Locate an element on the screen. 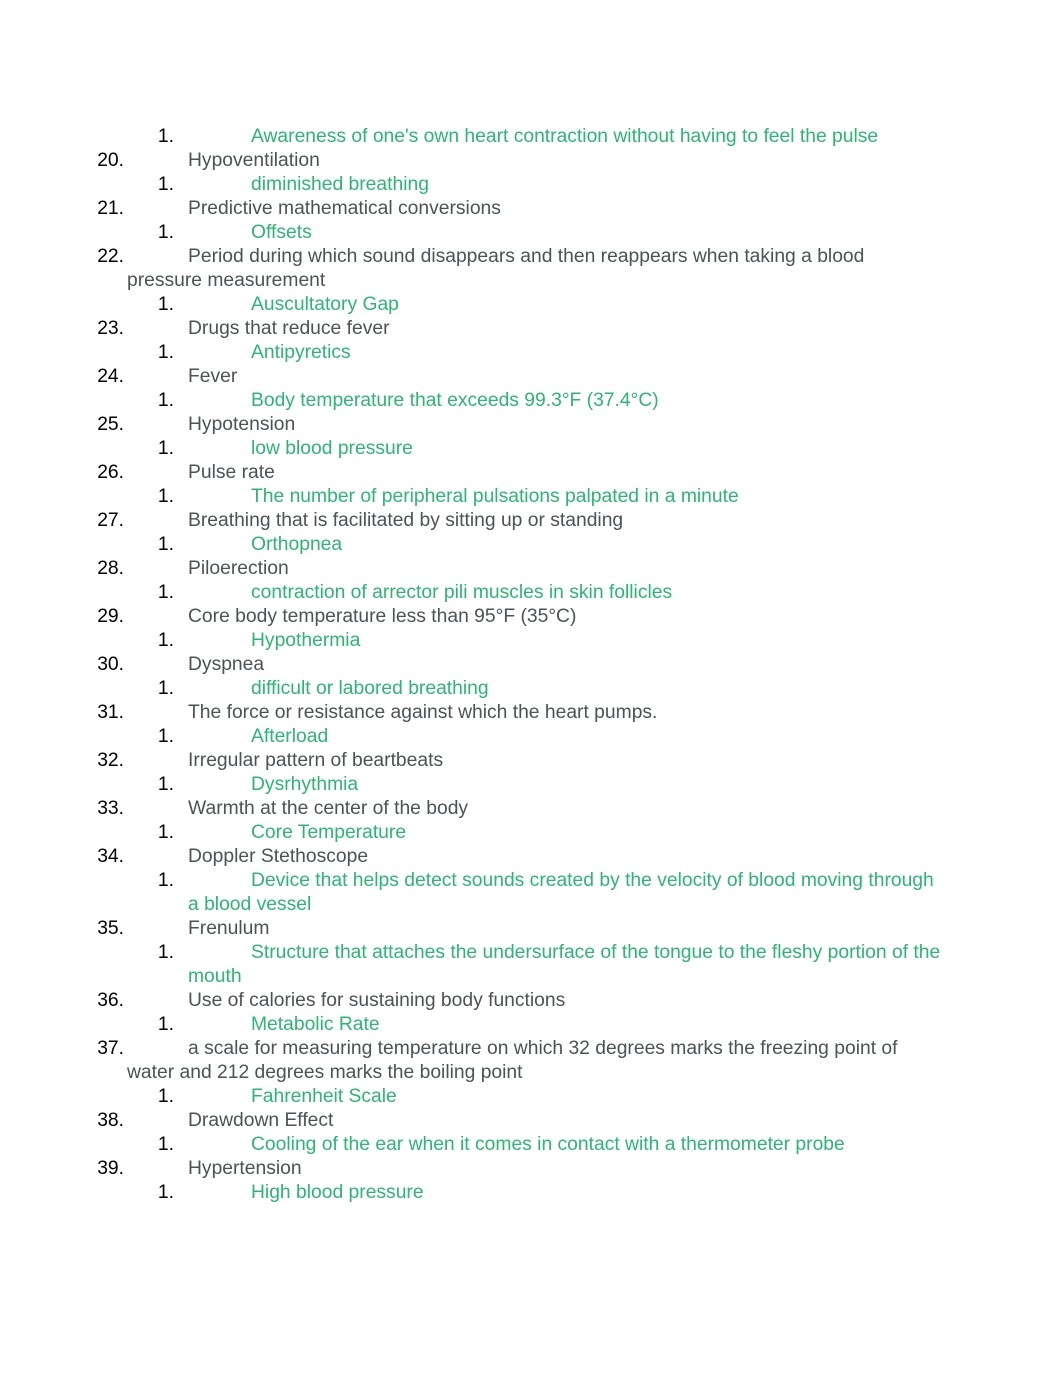  answer-item: 1. Orthopnea is located at coordinates (474, 545).